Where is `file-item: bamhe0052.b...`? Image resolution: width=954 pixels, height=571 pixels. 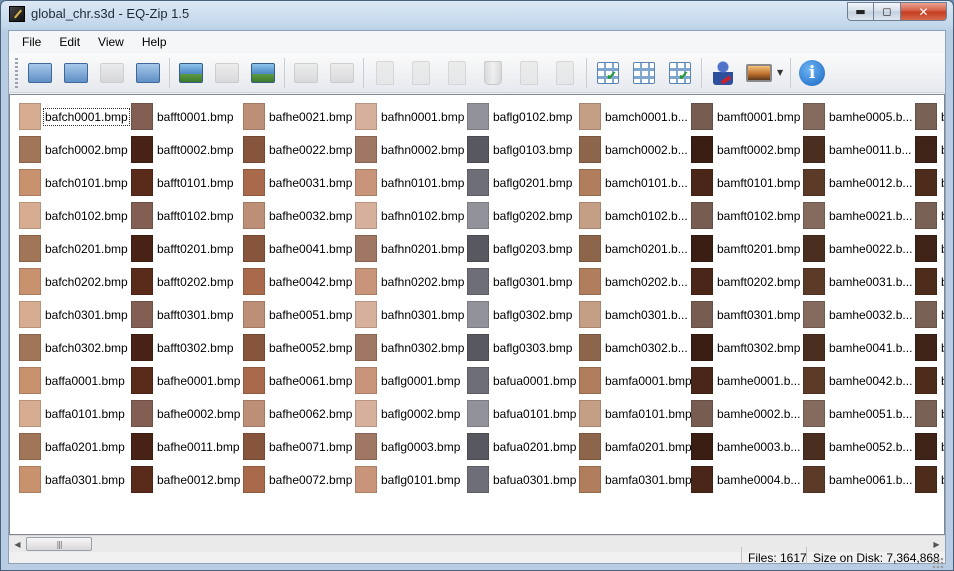
file-item: bamhe0052.b... is located at coordinates (859, 446).